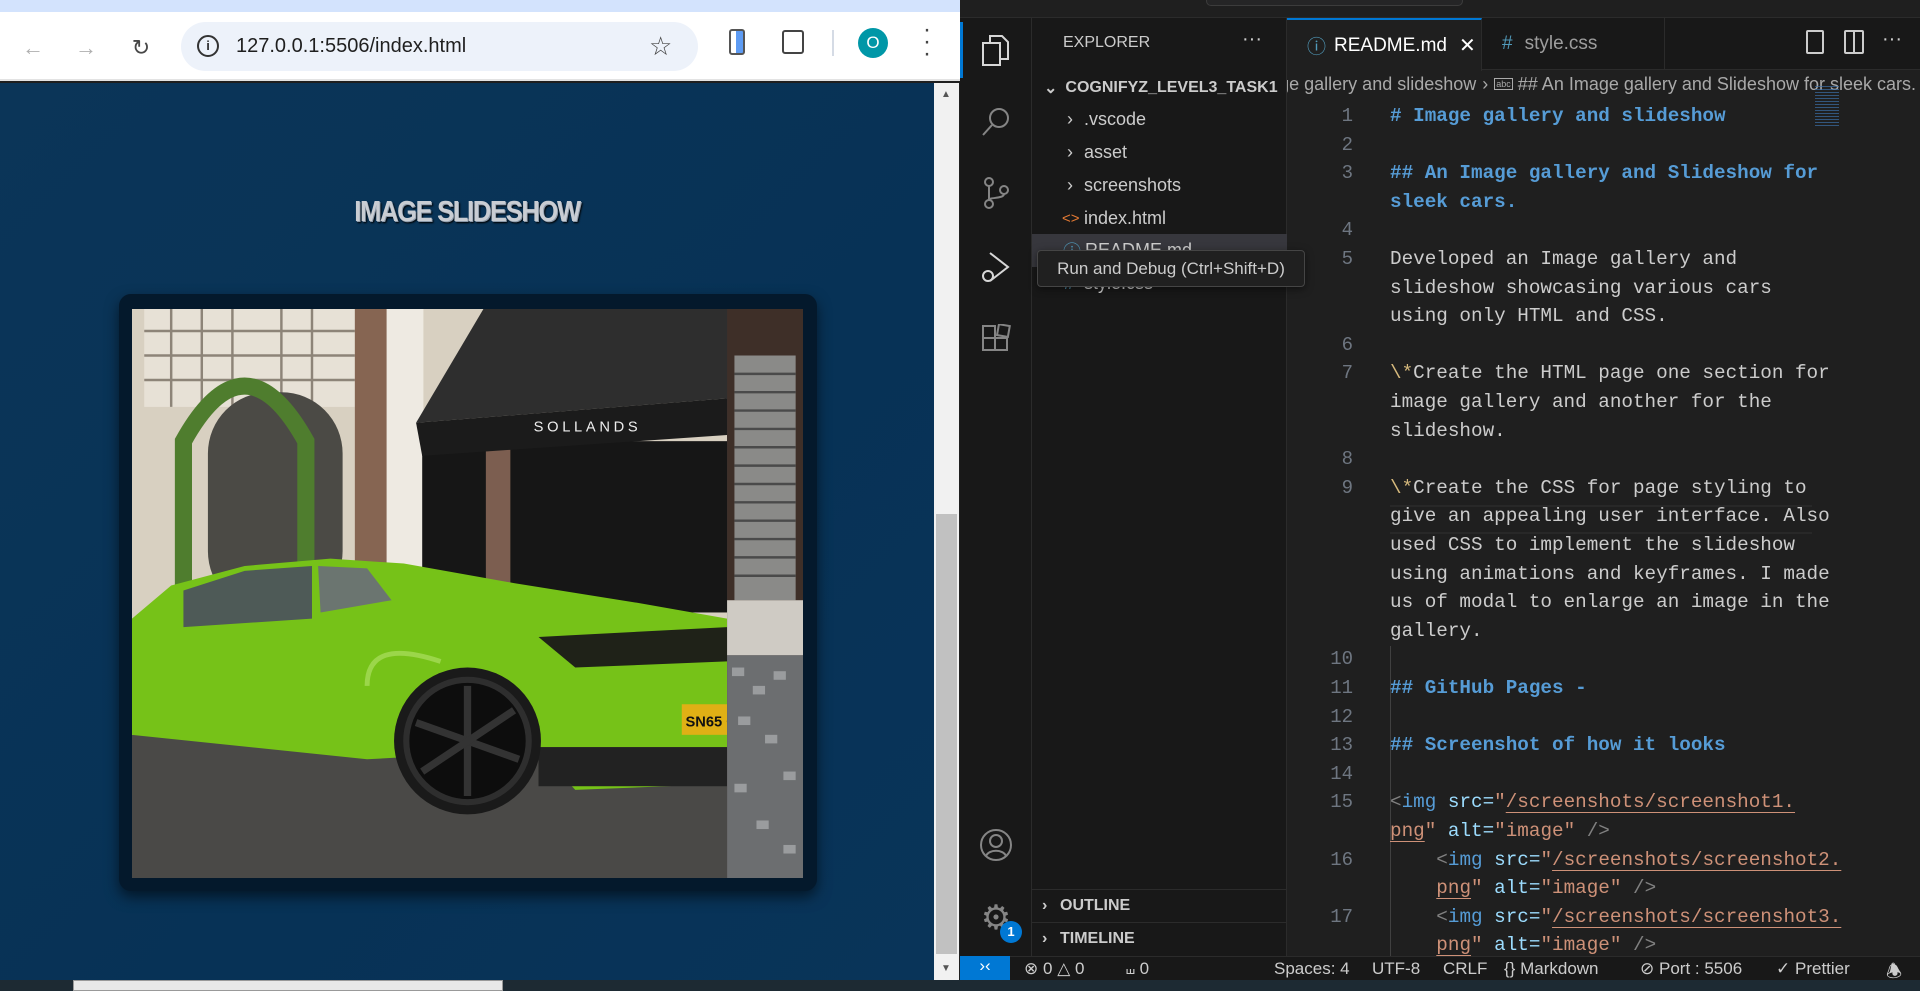 This screenshot has height=991, width=1920. I want to click on code-line: us of modal to enlarge an image in the, so click(1610, 602).